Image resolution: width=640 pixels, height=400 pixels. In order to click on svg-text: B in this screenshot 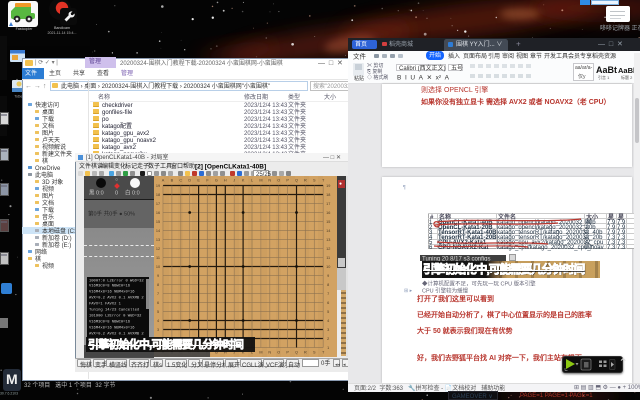, I will do `click(172, 181)`.